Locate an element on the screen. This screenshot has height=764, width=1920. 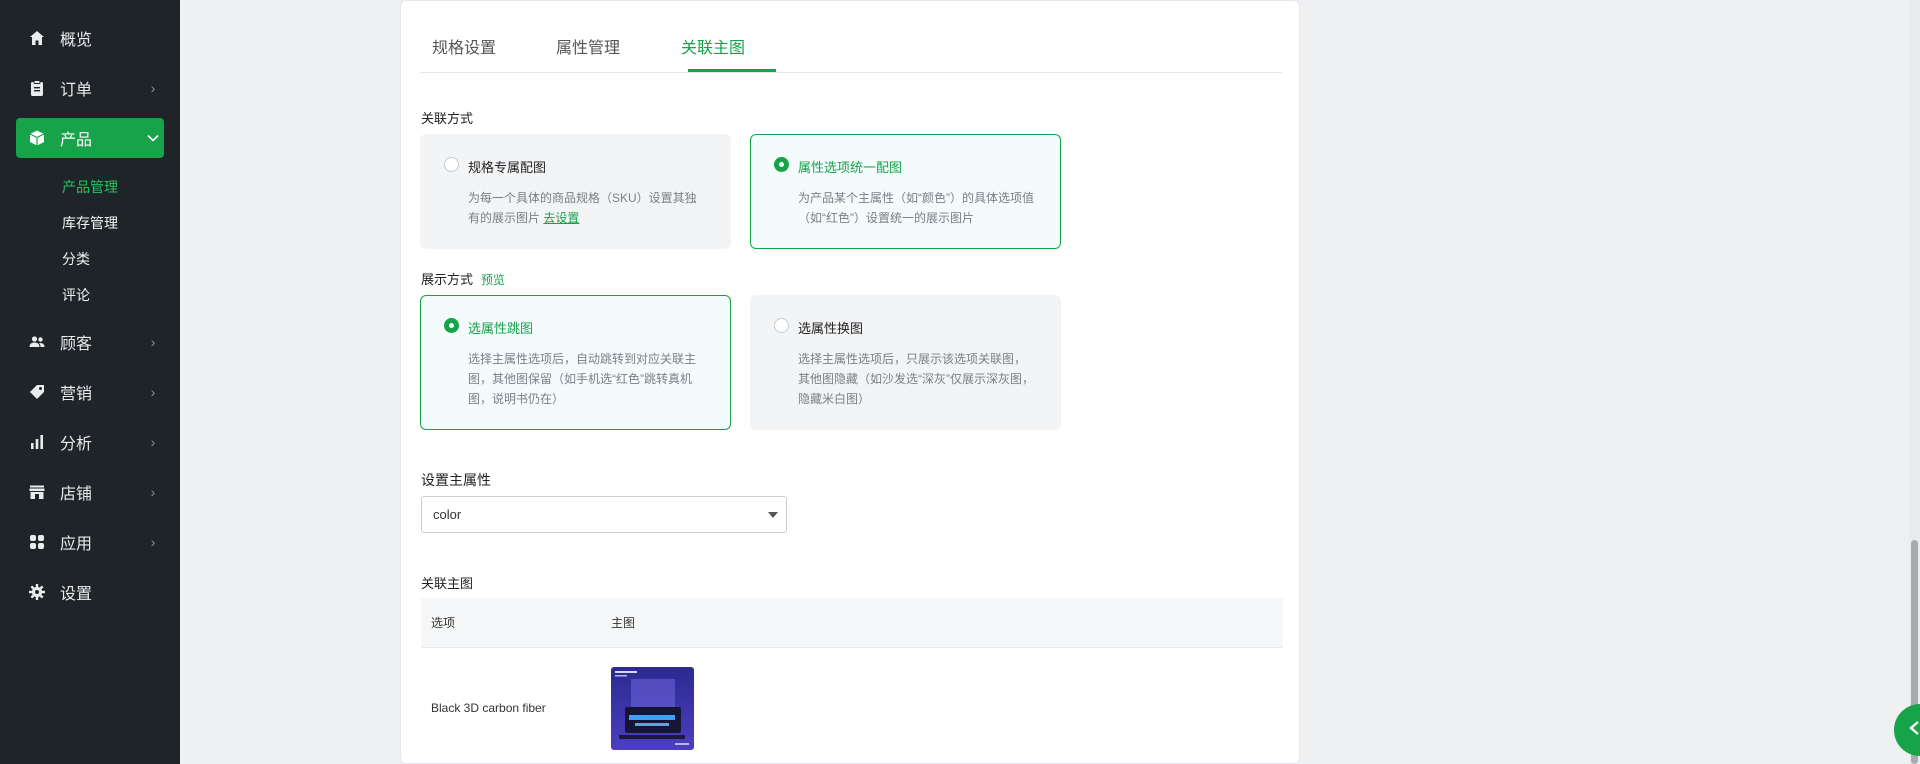
linked-images-table: 选项 主图 Black 3D carbon fiber is located at coordinates (852, 681).